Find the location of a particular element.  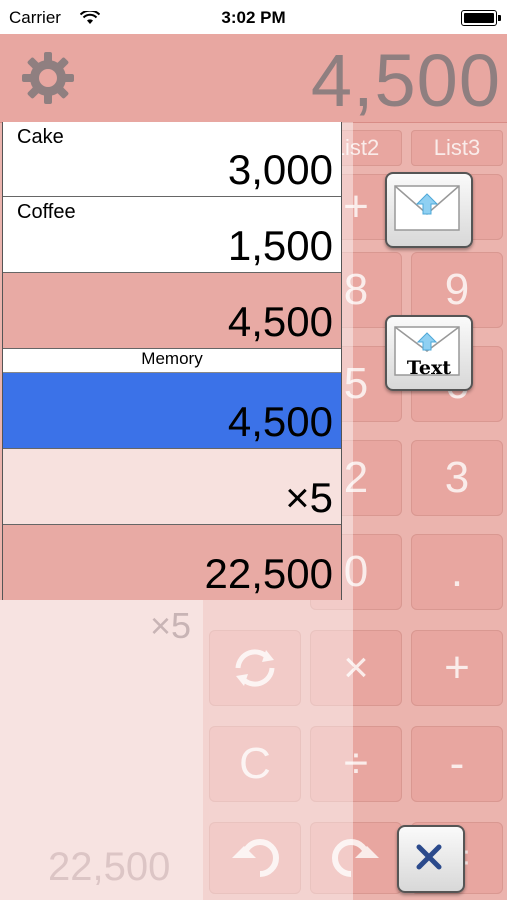

memory-row: 4,500 is located at coordinates (172, 411).